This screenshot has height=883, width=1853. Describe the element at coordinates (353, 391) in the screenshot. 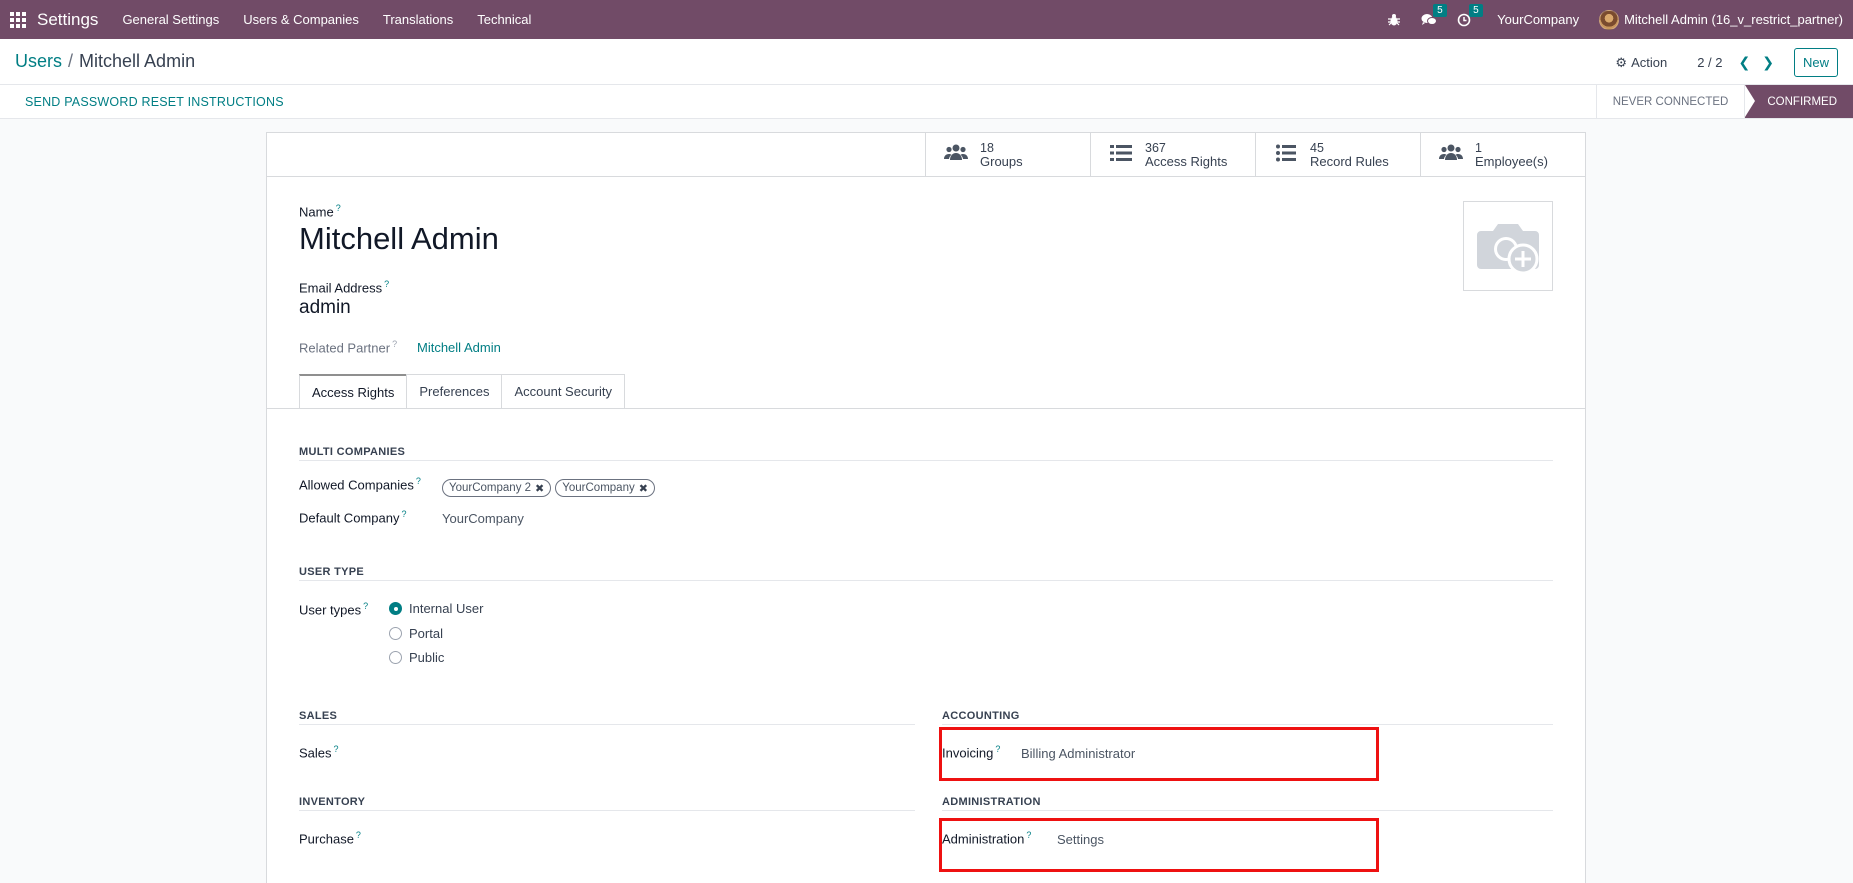

I see `tab-access-rights: Access Rights` at that location.